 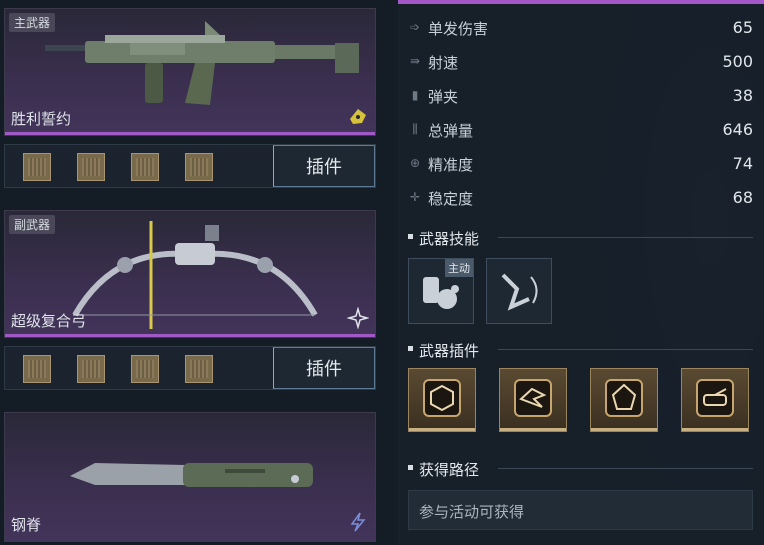 I want to click on section-acquire: 获得路径, so click(x=580, y=469).